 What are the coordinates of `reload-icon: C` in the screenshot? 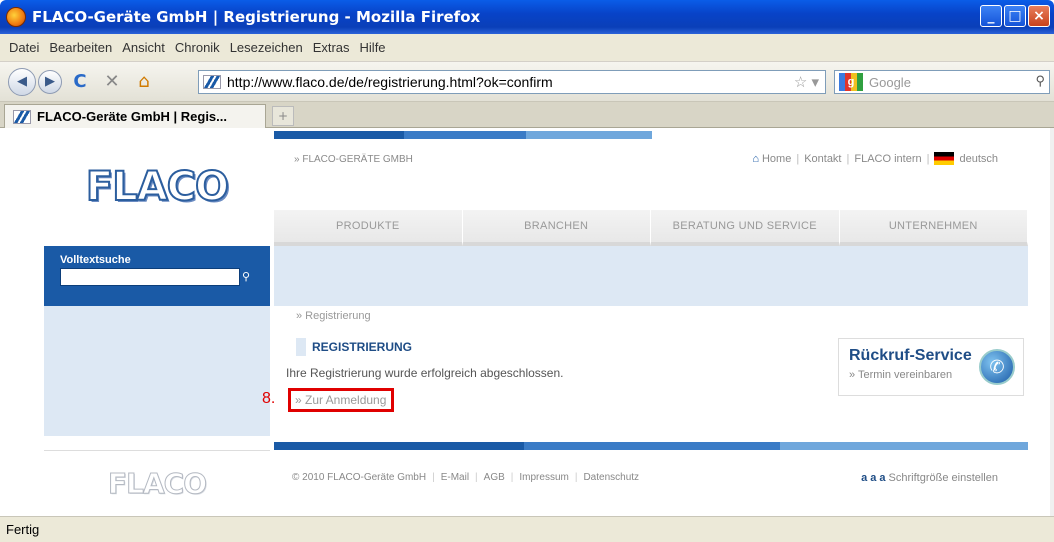 It's located at (80, 82).